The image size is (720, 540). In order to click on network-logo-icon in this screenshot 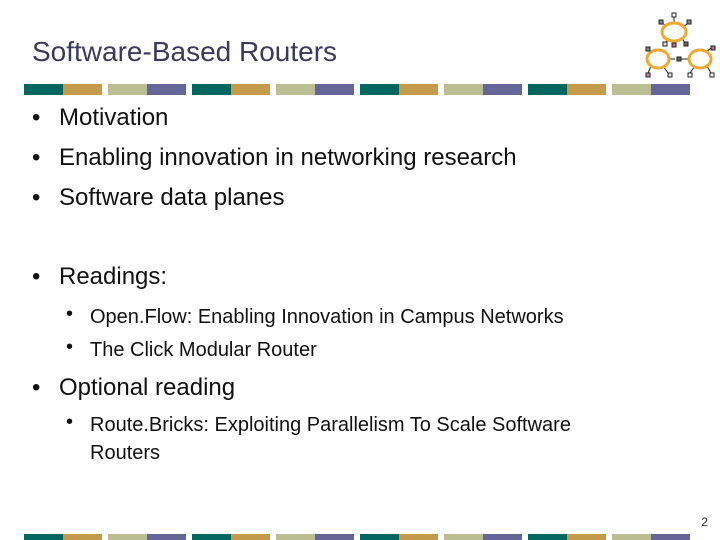, I will do `click(680, 45)`.